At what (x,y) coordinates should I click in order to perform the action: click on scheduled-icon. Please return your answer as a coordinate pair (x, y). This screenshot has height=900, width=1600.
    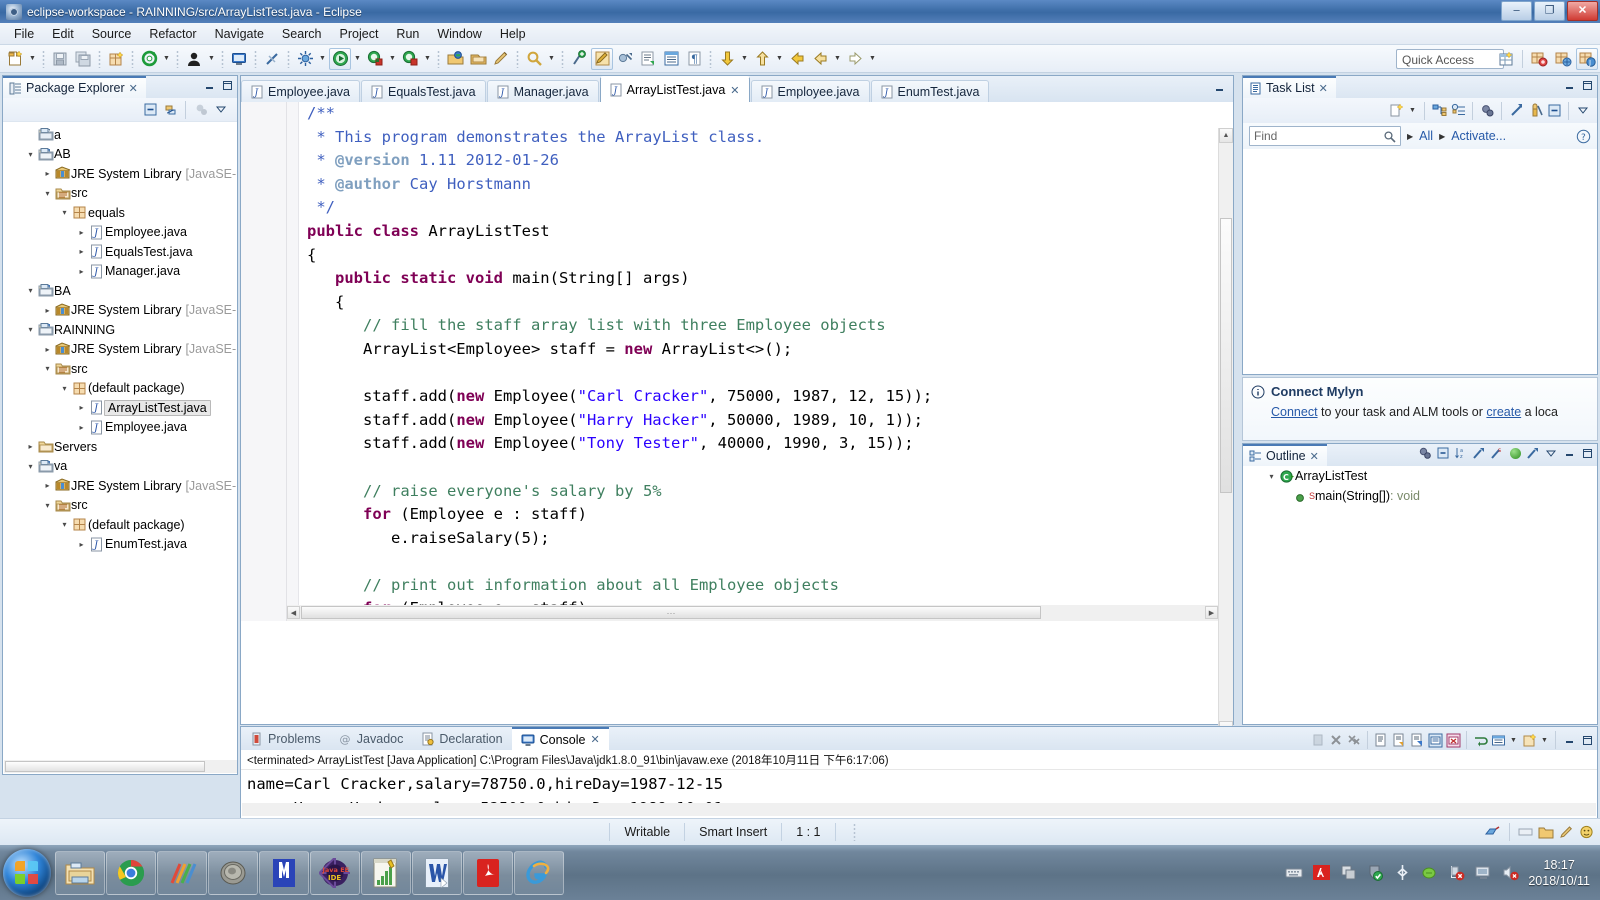
    Looking at the image, I should click on (1458, 111).